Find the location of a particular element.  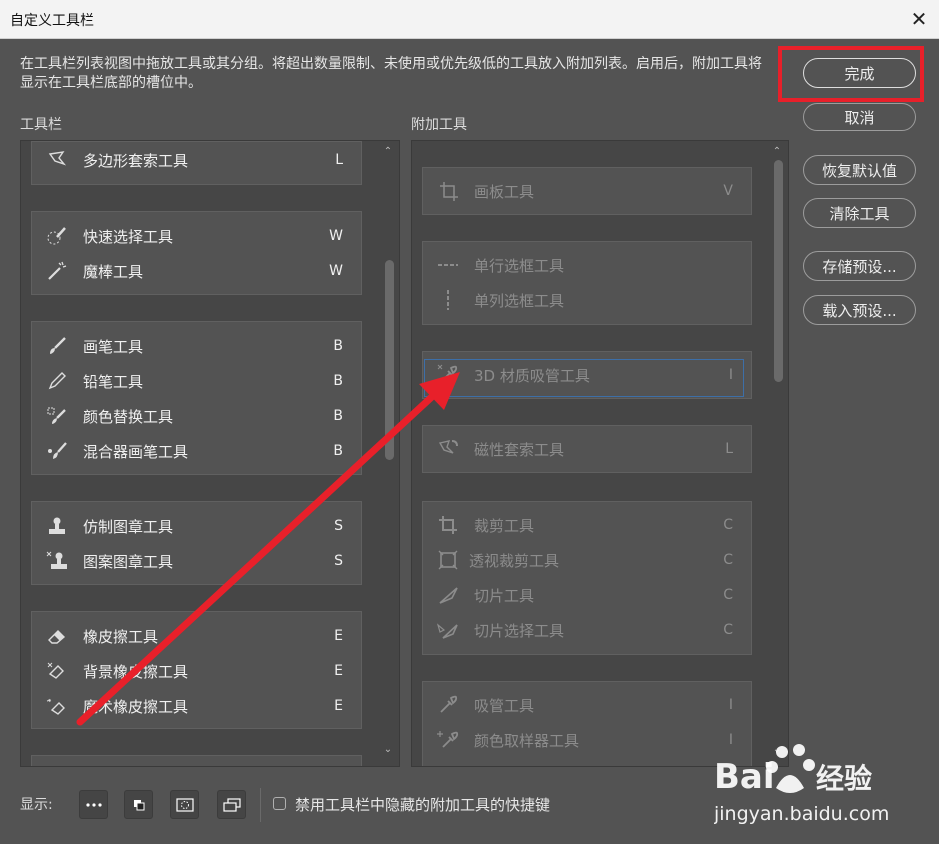

watermark-url: jingyan.baidu.com is located at coordinates (801, 814).